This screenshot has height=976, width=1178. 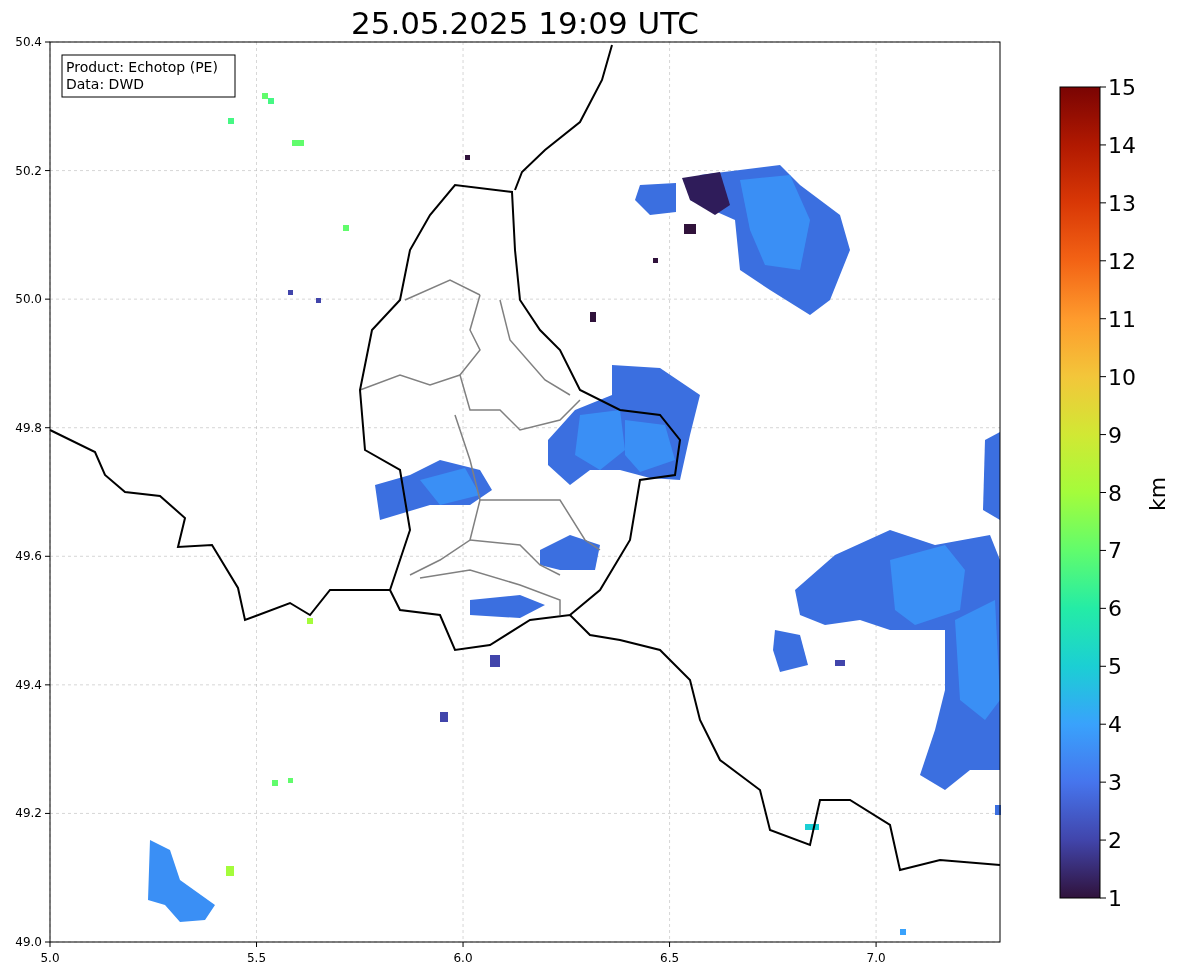 What do you see at coordinates (1157, 494) in the screenshot?
I see `colorbar-label: km` at bounding box center [1157, 494].